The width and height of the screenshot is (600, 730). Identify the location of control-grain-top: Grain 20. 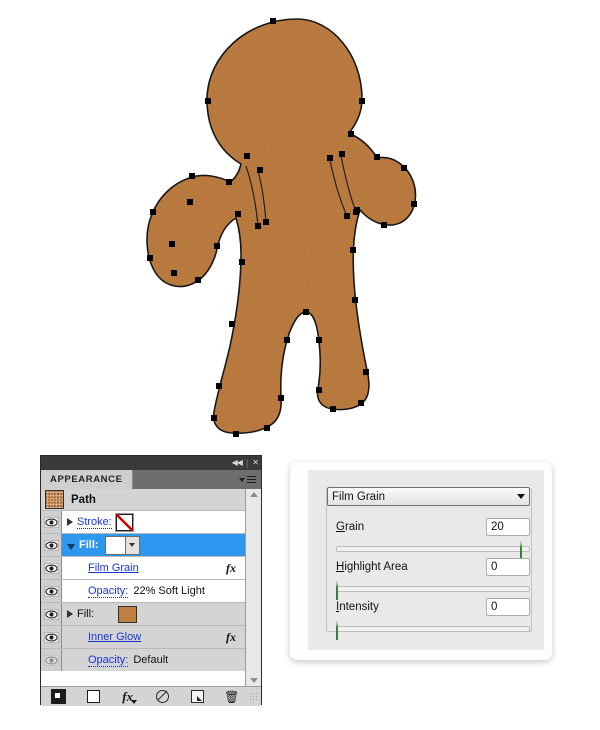
(433, 527).